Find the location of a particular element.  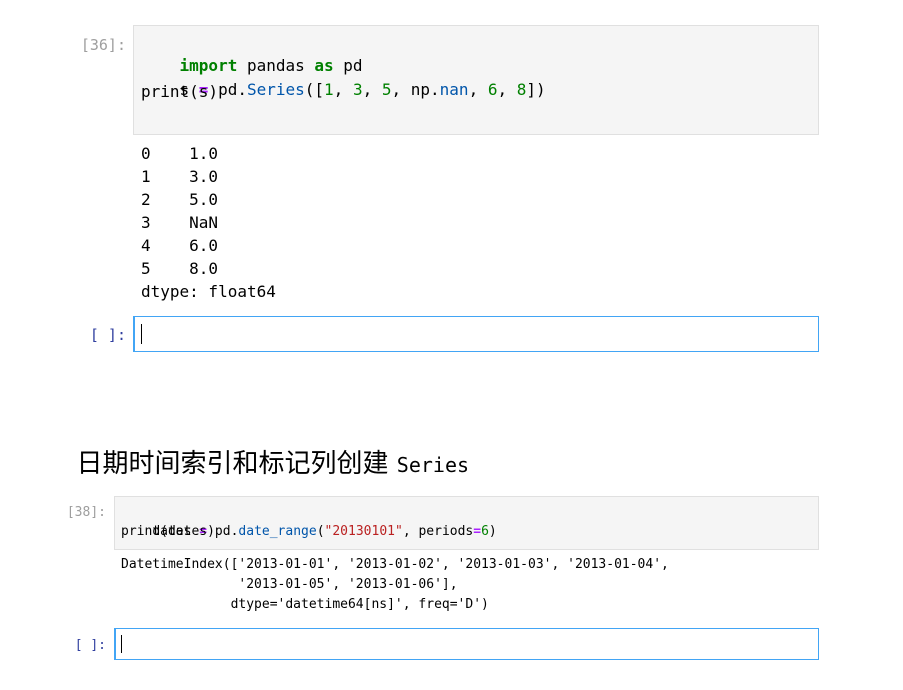

output-line: 4 6.0 is located at coordinates (180, 245).